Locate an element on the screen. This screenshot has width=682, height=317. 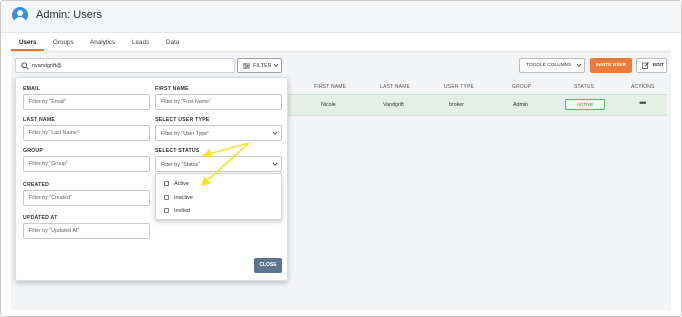
first-name-filter-input is located at coordinates (218, 102).